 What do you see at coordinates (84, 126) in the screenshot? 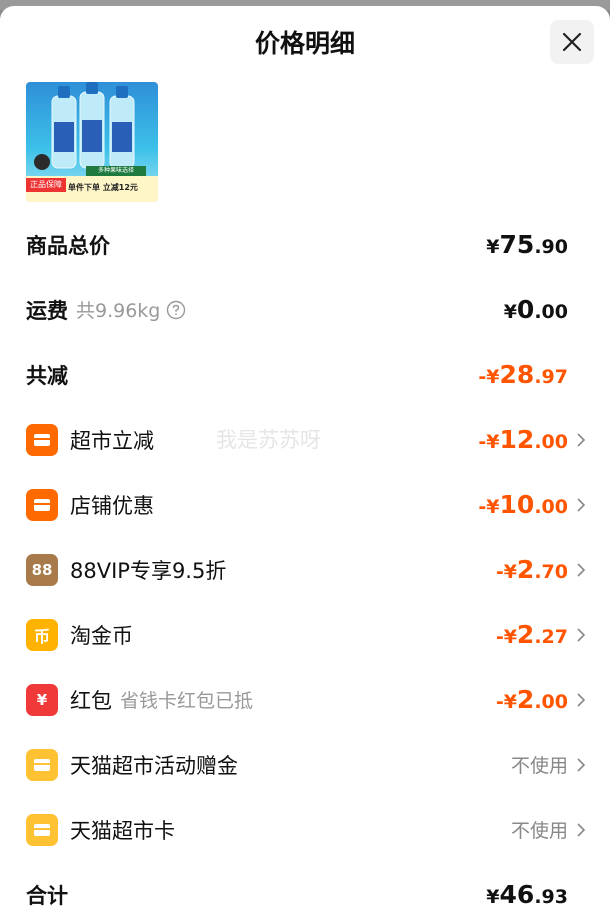
I see `bottles-illustration` at bounding box center [84, 126].